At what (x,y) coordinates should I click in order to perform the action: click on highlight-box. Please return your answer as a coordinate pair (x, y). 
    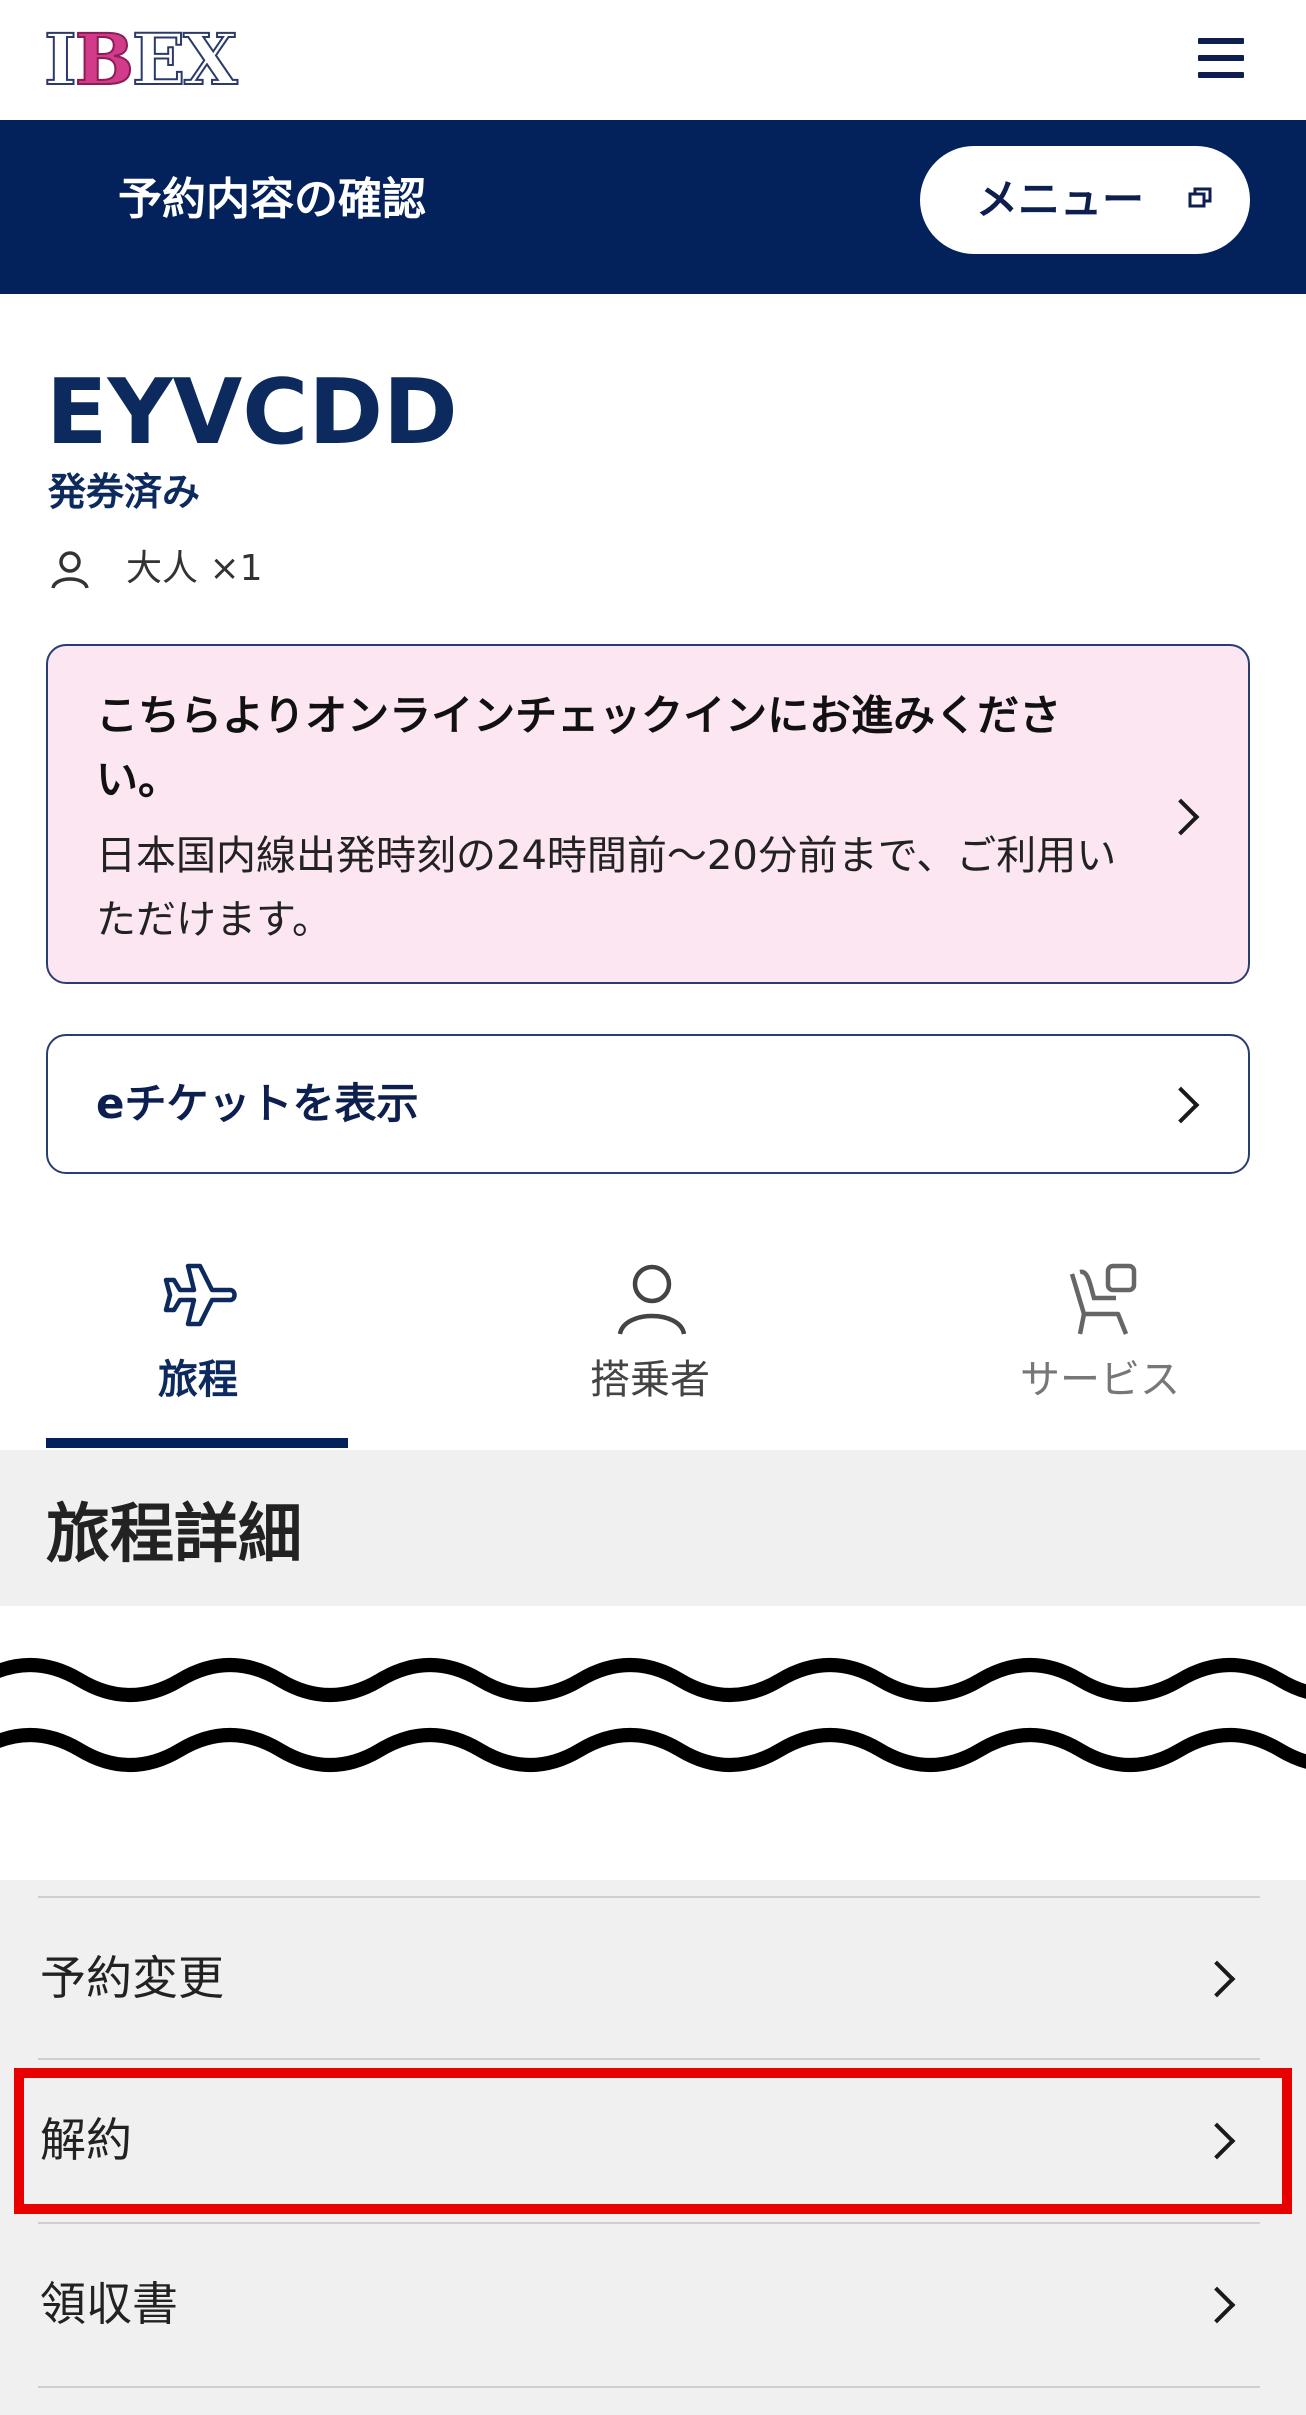
    Looking at the image, I should click on (653, 2141).